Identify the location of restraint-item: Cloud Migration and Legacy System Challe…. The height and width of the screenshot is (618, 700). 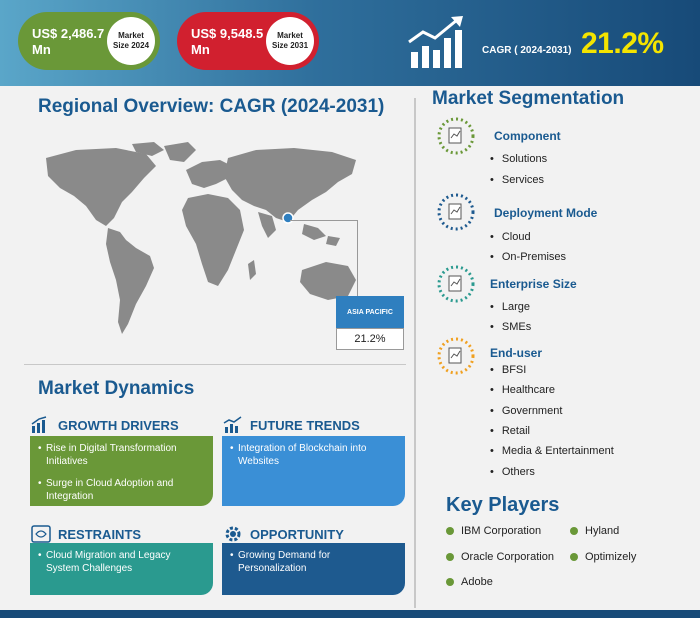
(121, 562).